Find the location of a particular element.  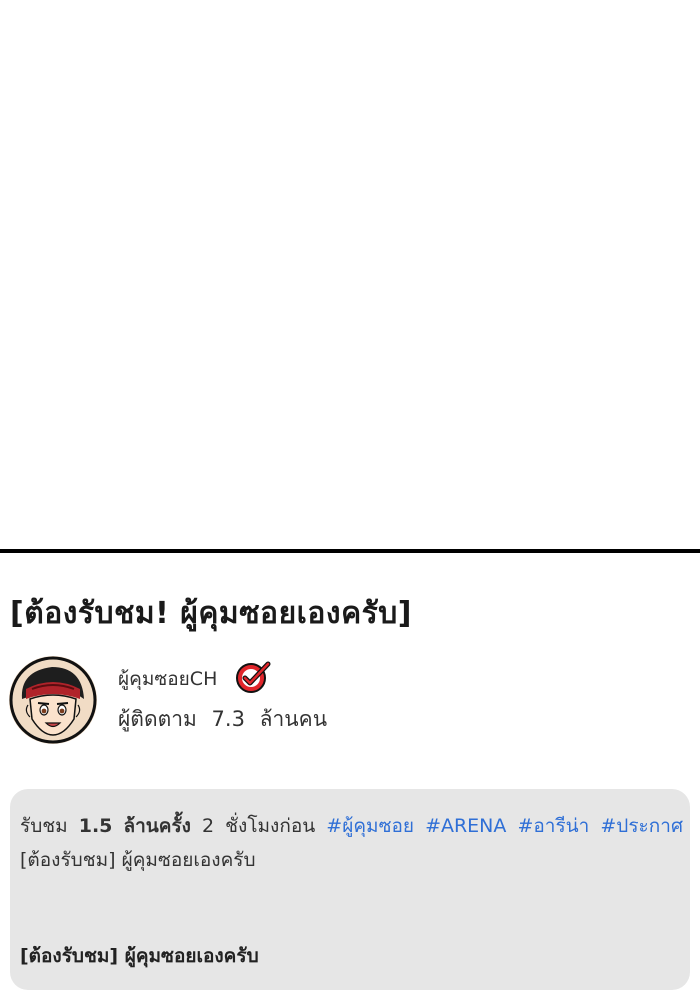

channel-name: ผู้คุมซอยCH is located at coordinates (167, 679).